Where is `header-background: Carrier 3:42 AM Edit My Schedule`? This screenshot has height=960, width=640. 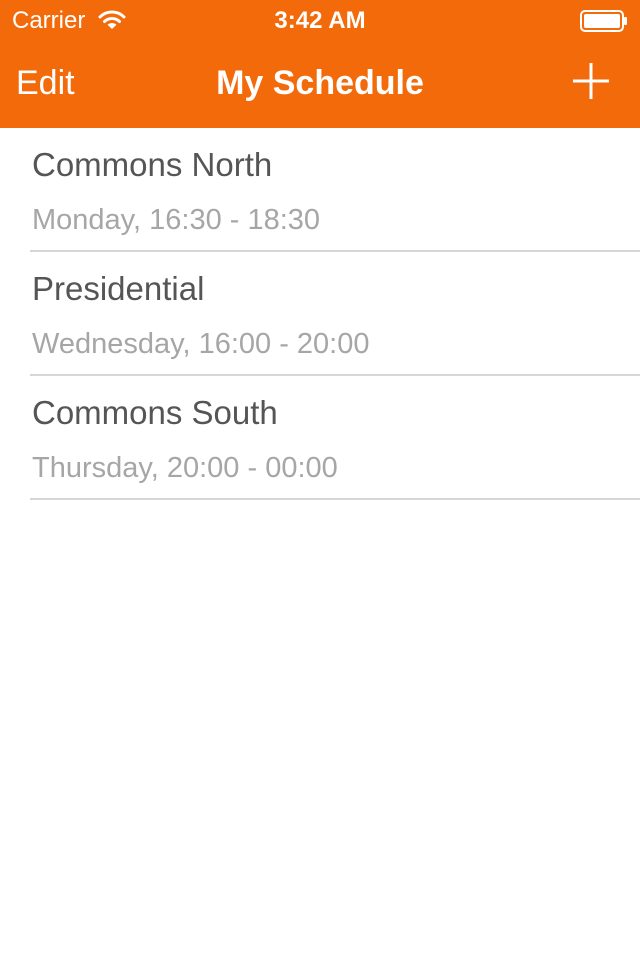 header-background: Carrier 3:42 AM Edit My Schedule is located at coordinates (320, 64).